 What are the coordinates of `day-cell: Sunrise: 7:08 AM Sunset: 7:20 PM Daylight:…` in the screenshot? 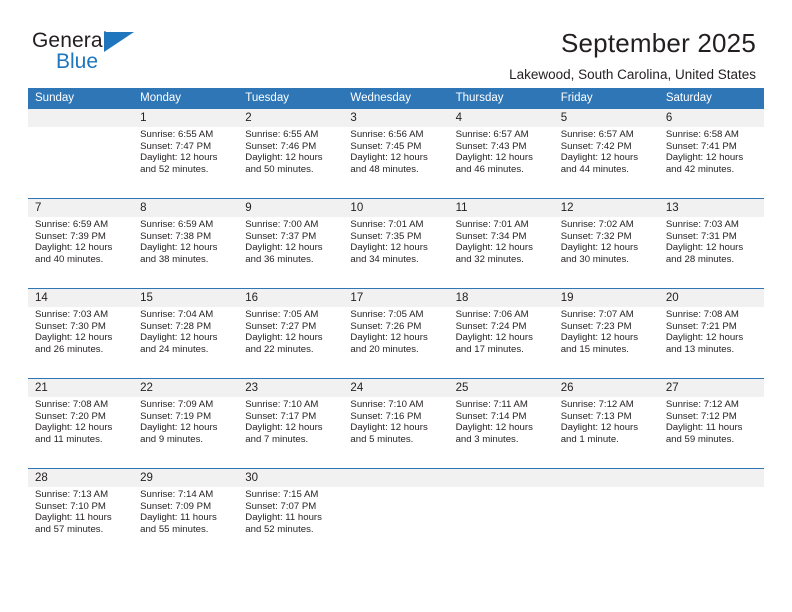 It's located at (81, 432).